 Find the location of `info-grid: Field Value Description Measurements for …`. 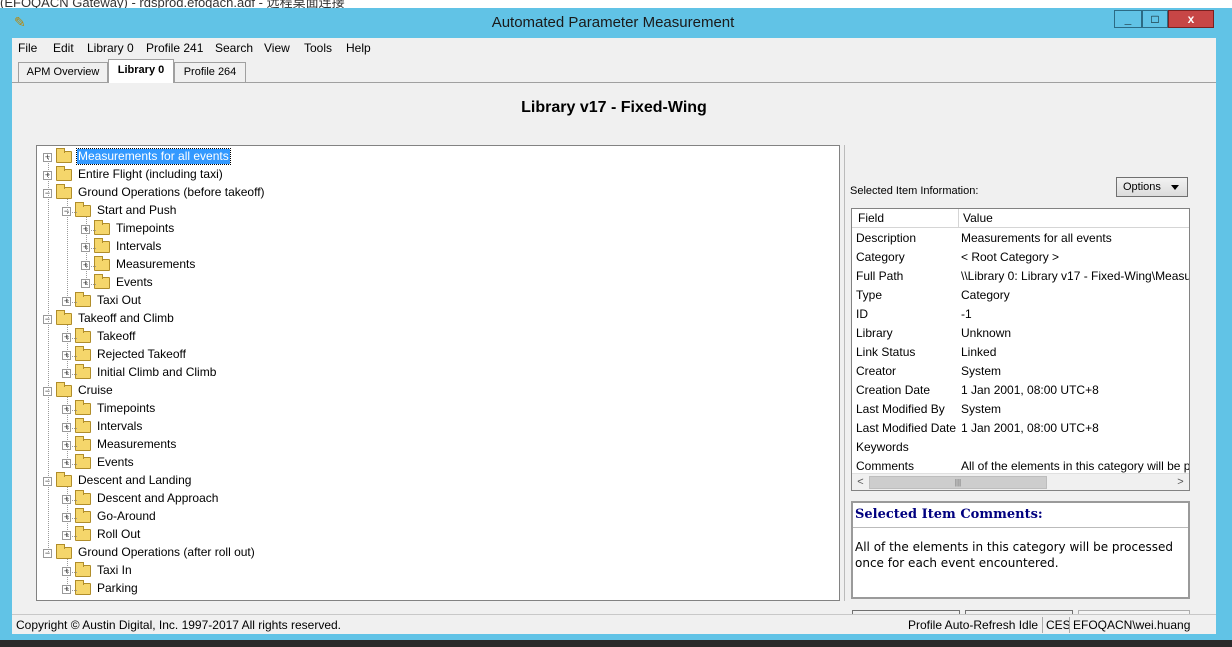

info-grid: Field Value Description Measurements for … is located at coordinates (1020, 349).